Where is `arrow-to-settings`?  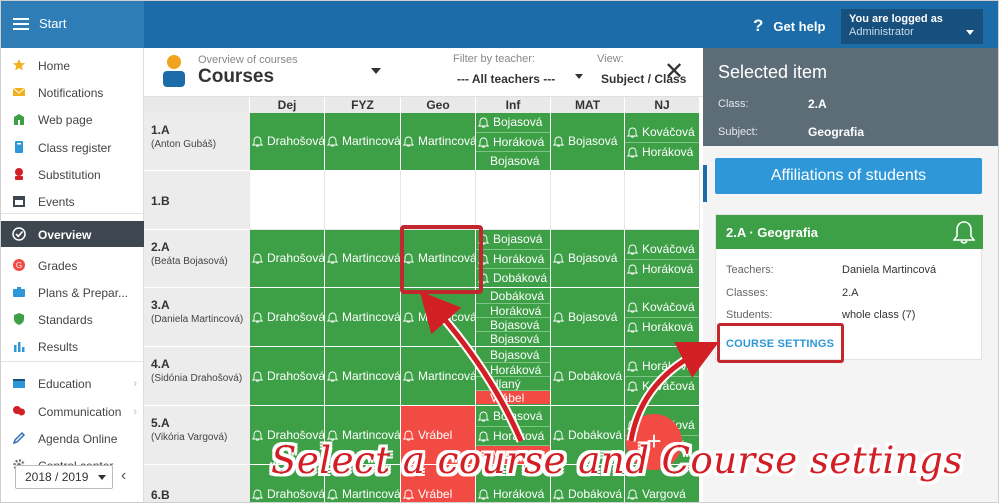
arrow-to-settings is located at coordinates (665, 394).